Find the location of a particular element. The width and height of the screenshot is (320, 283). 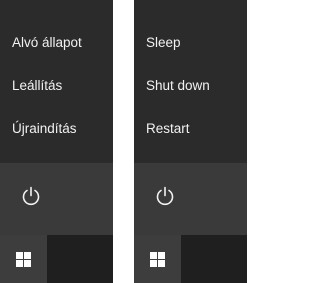

menu-item-shut-down: Leállítás is located at coordinates (37, 86).